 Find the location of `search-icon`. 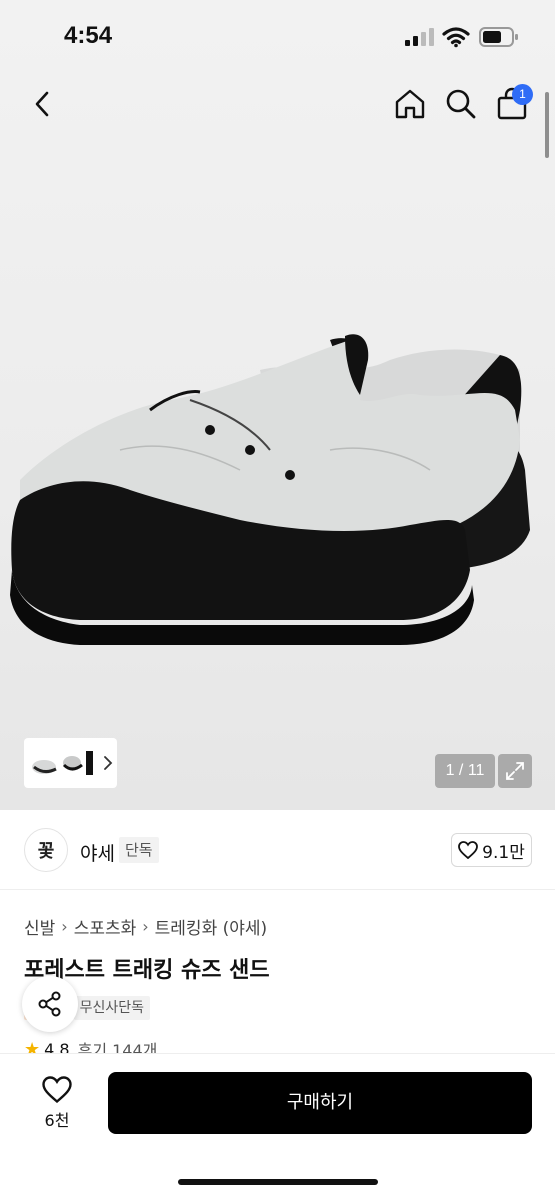

search-icon is located at coordinates (461, 104).